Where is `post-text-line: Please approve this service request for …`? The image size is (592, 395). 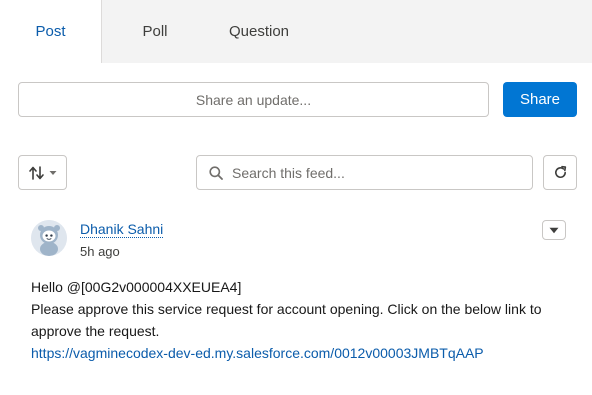 post-text-line: Please approve this service request for … is located at coordinates (286, 309).